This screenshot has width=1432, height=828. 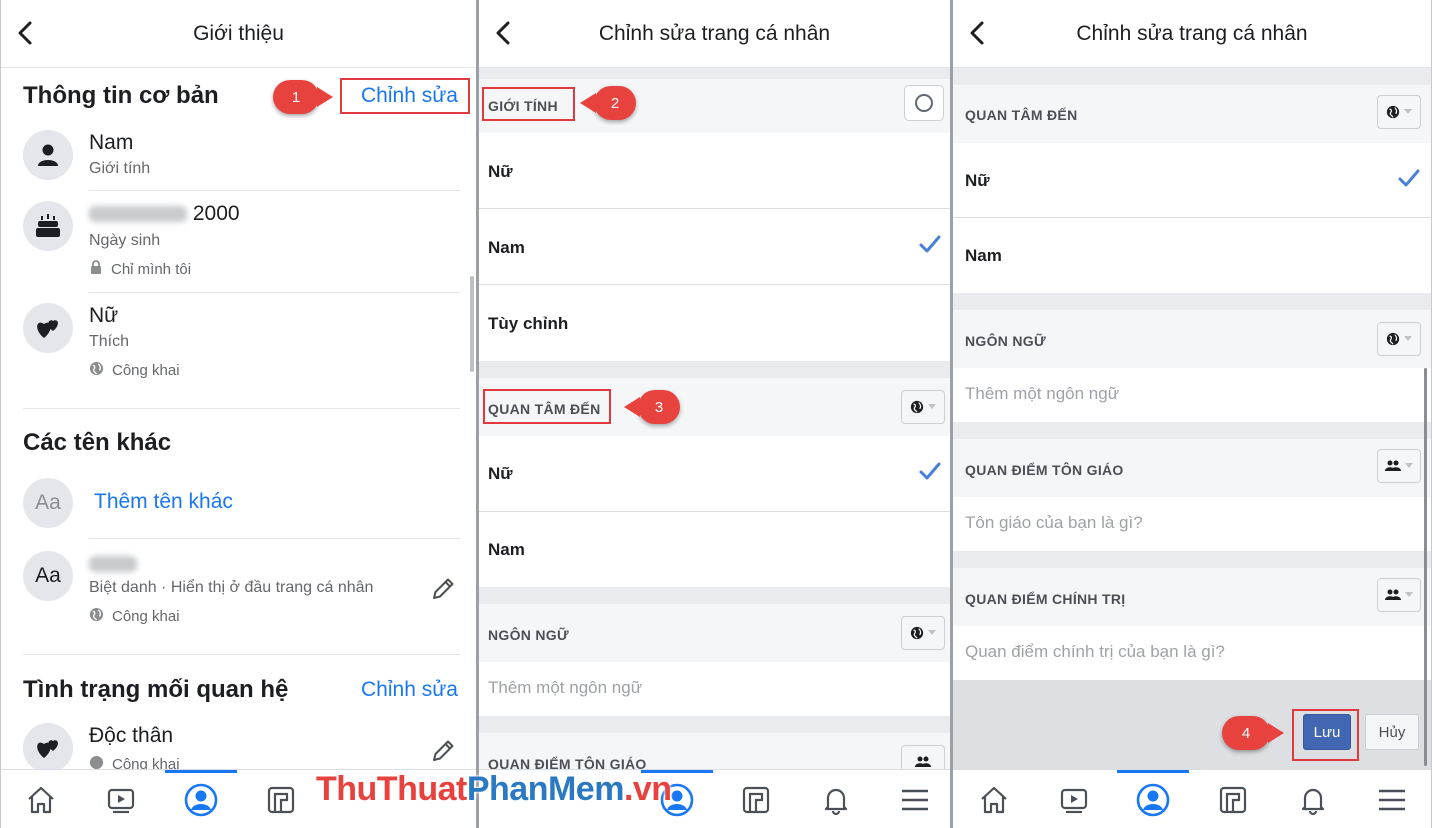 I want to click on gender-option-label: Nam, so click(x=506, y=247).